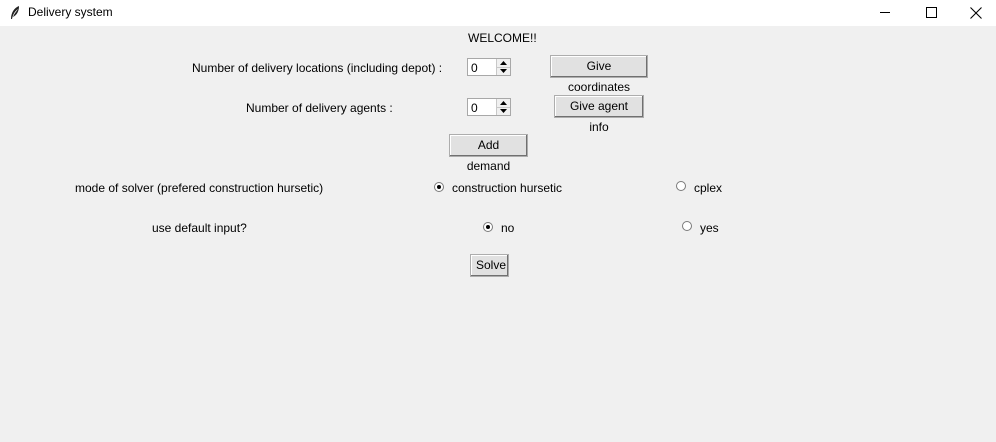 This screenshot has height=442, width=996. Describe the element at coordinates (199, 228) in the screenshot. I see `default-input-label: use default input?` at that location.